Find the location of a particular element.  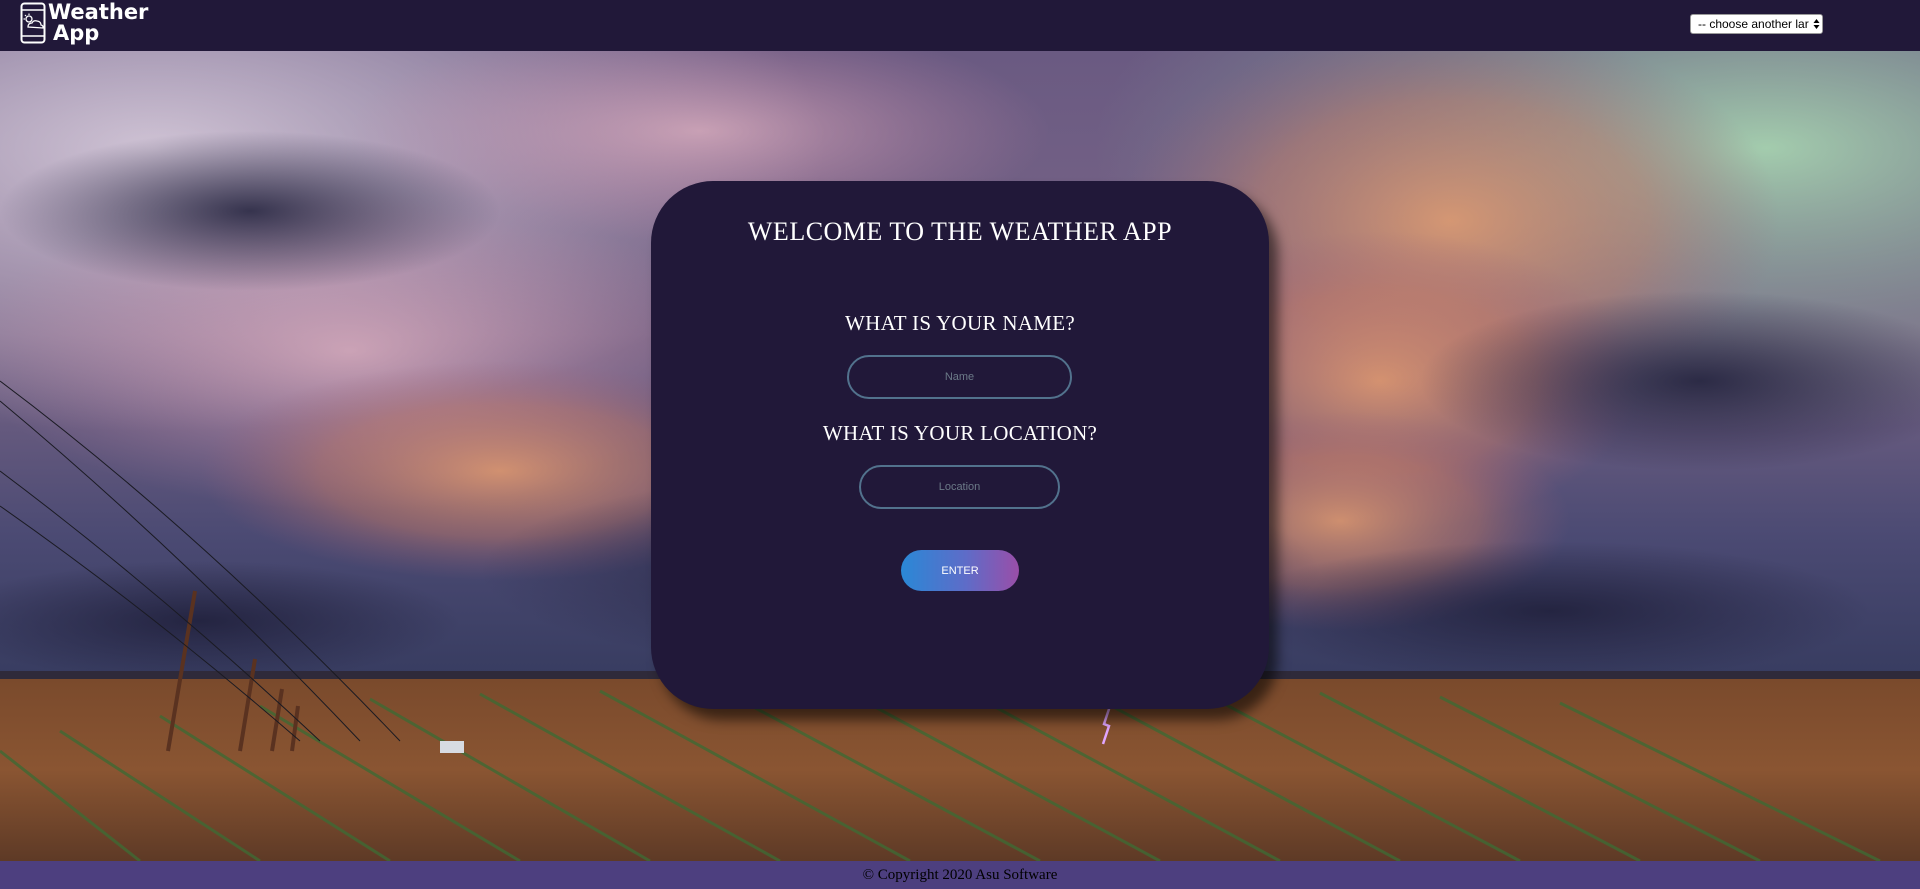

top-navbar: Weather App -- choose another lar is located at coordinates (960, 25).